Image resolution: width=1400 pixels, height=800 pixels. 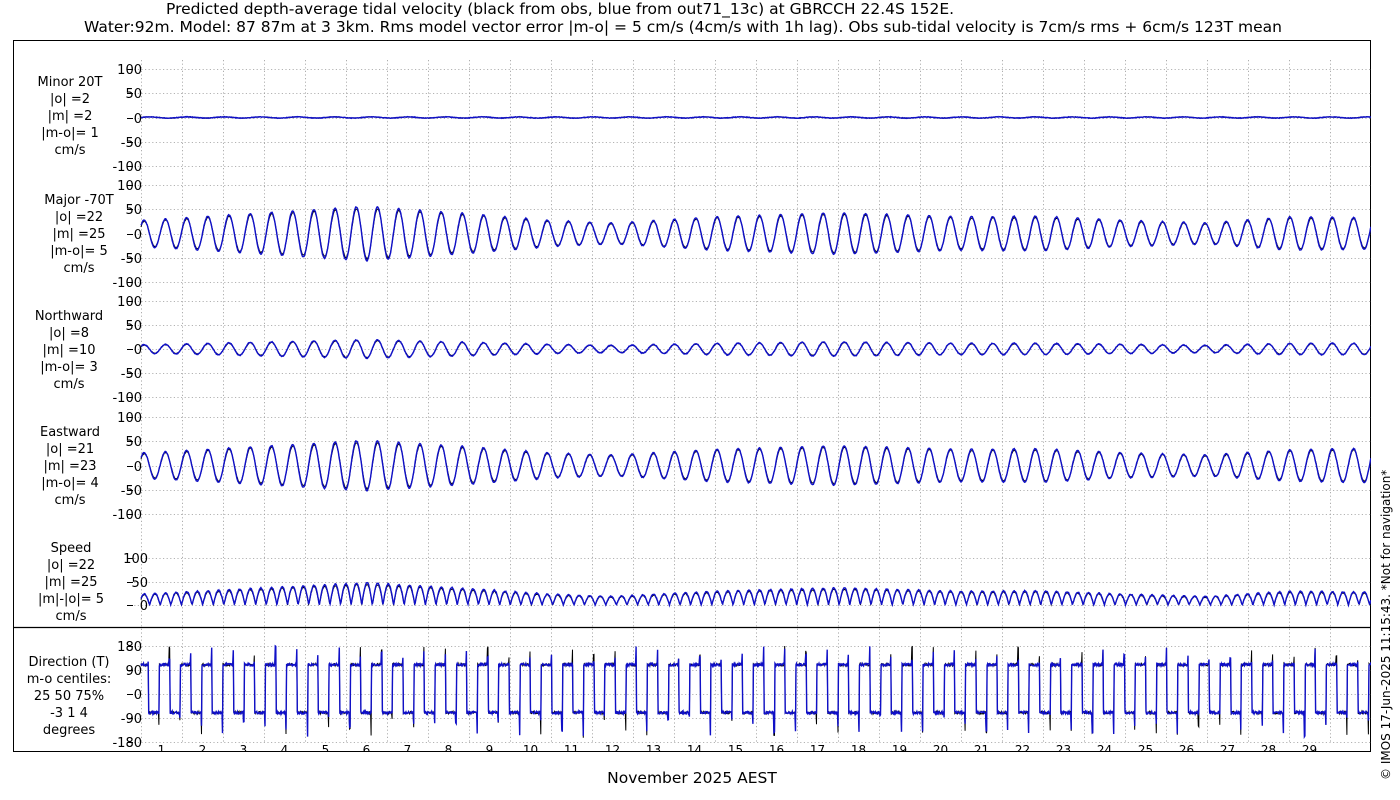 What do you see at coordinates (69, 99) in the screenshot?
I see `panel-label-line: |o| =2` at bounding box center [69, 99].